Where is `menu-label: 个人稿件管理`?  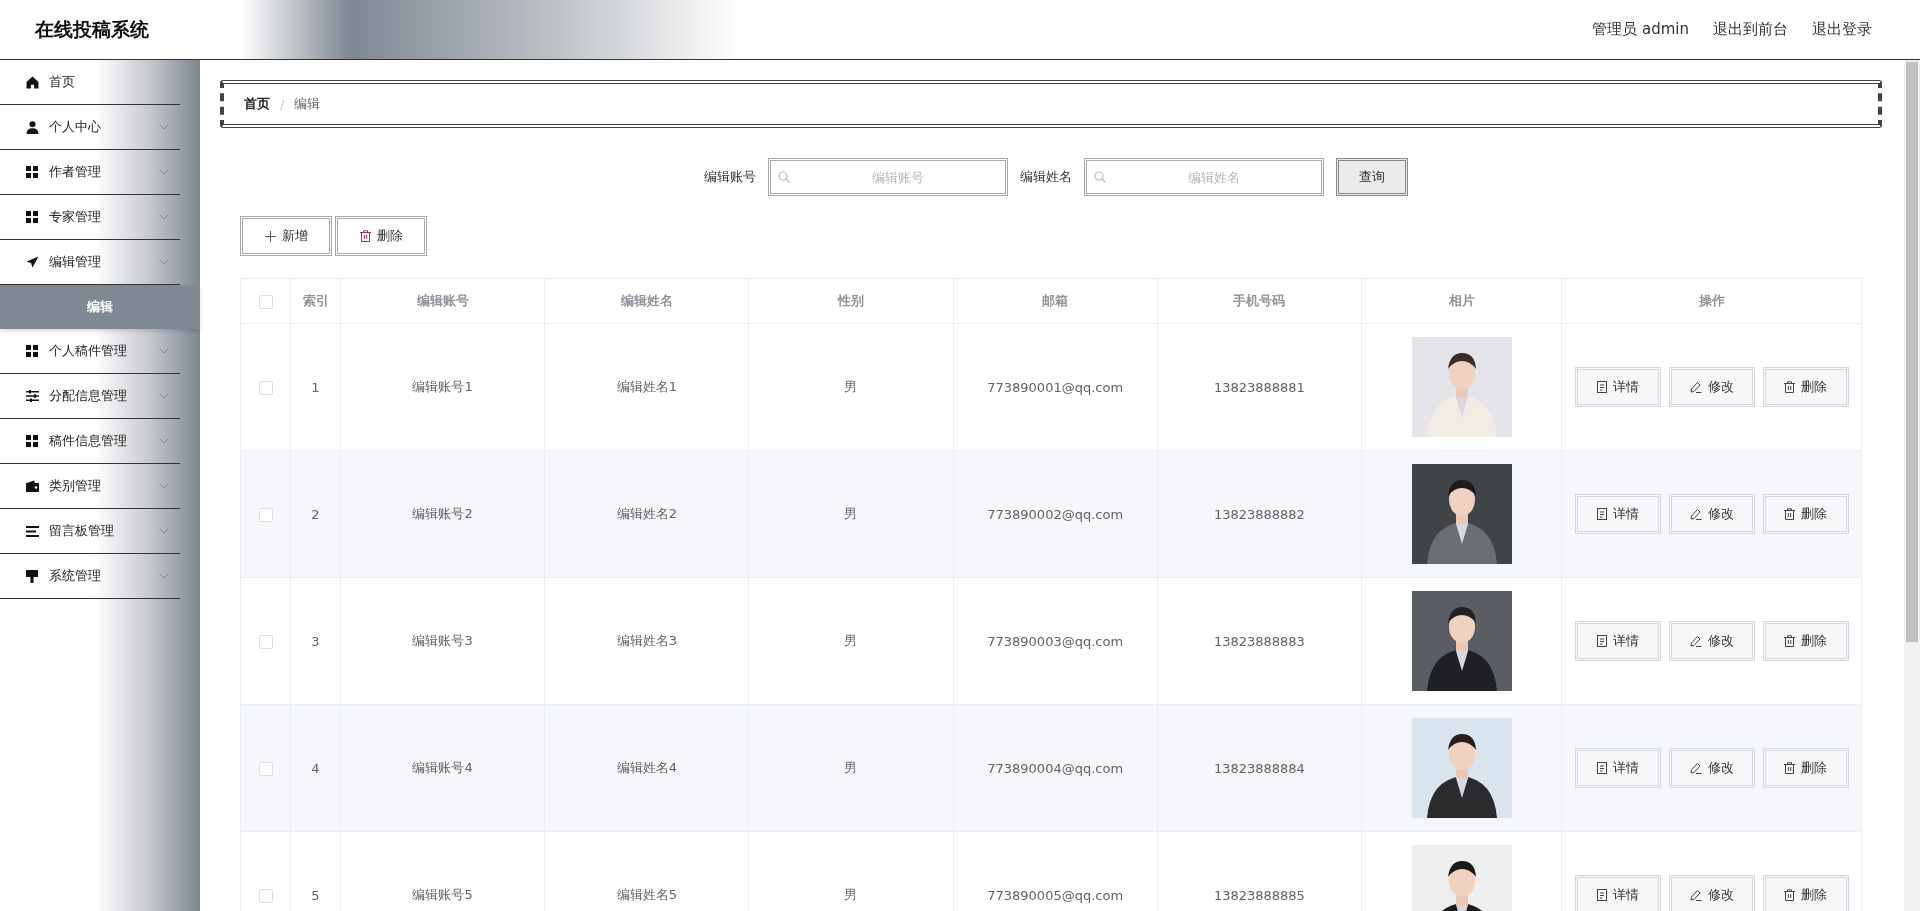 menu-label: 个人稿件管理 is located at coordinates (88, 351).